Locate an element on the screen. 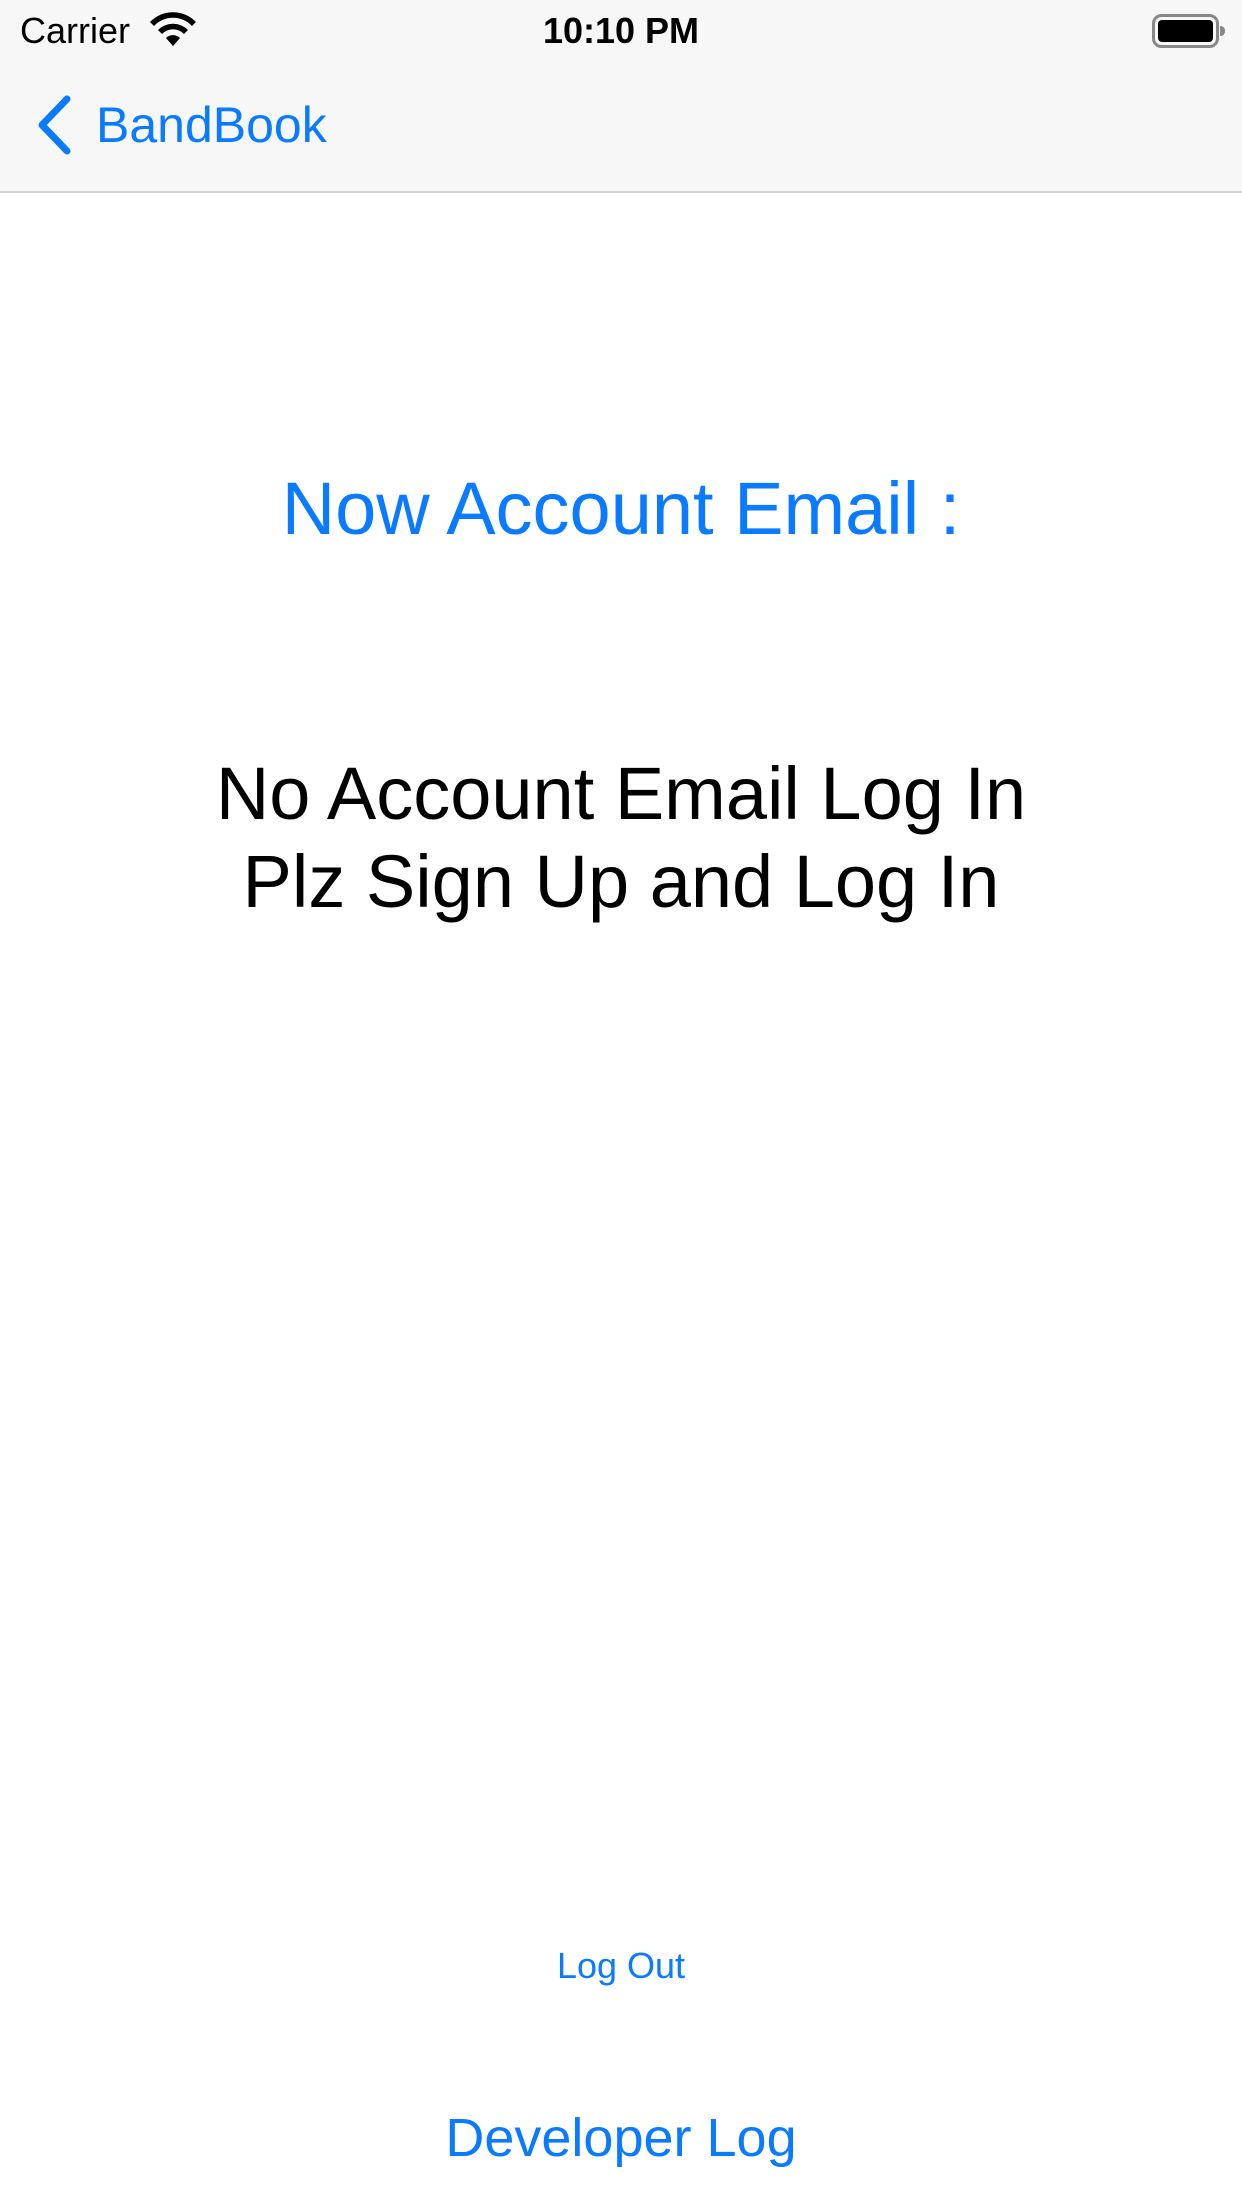 The width and height of the screenshot is (1242, 2208). status-bar: Carrier 10:10 PM is located at coordinates (621, 30).